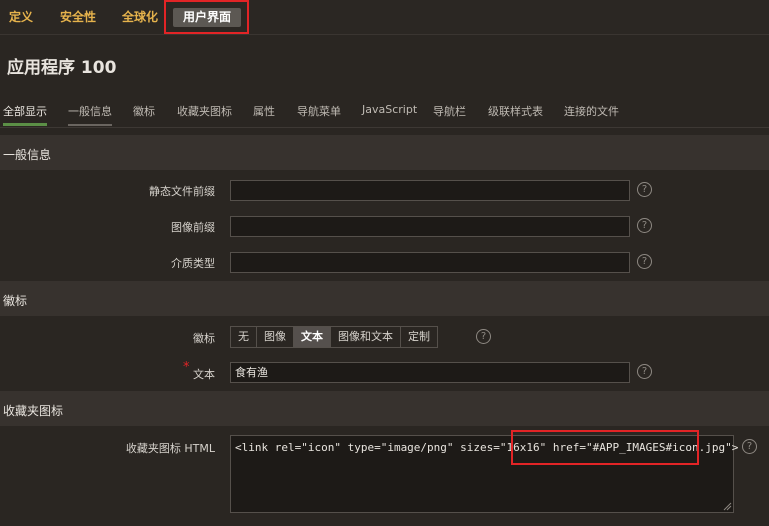  Describe the element at coordinates (264, 111) in the screenshot. I see `tab-properties: 属性` at that location.